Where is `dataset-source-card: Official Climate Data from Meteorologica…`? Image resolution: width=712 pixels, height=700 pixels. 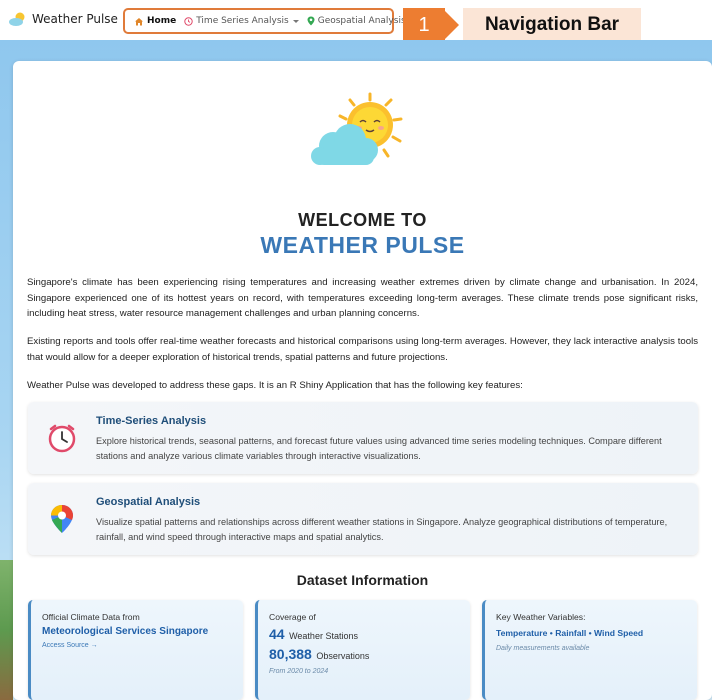 dataset-source-card: Official Climate Data from Meteorologica… is located at coordinates (135, 650).